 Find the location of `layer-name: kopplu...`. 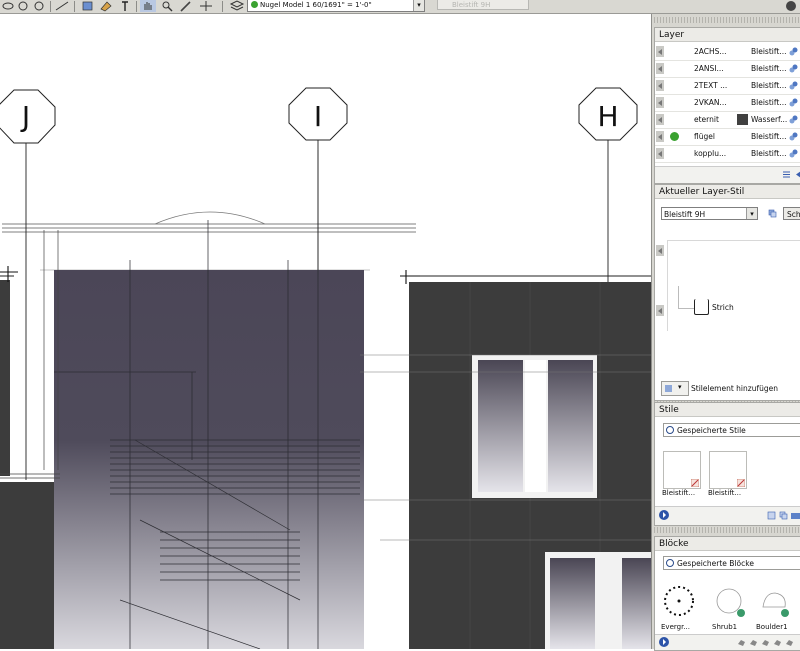

layer-name: kopplu... is located at coordinates (710, 153).